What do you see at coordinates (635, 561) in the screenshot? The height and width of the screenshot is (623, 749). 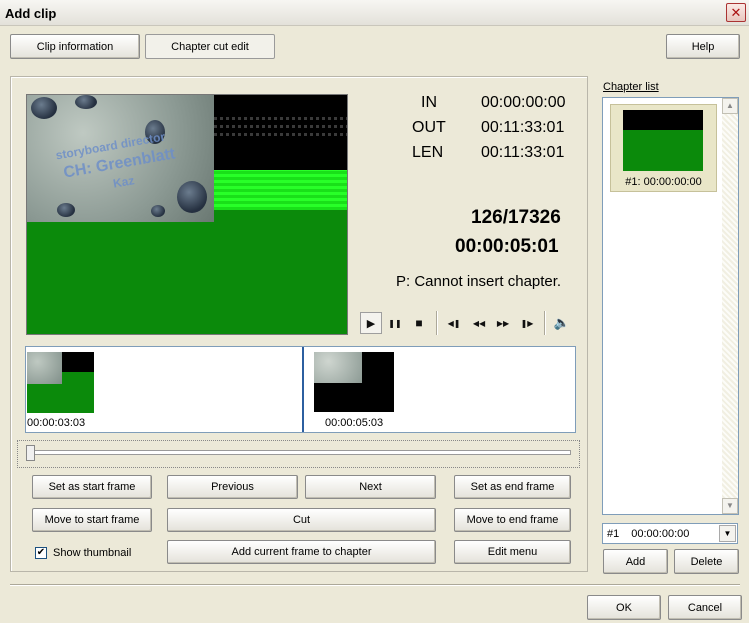 I see `add-chapter-list-button: Add` at bounding box center [635, 561].